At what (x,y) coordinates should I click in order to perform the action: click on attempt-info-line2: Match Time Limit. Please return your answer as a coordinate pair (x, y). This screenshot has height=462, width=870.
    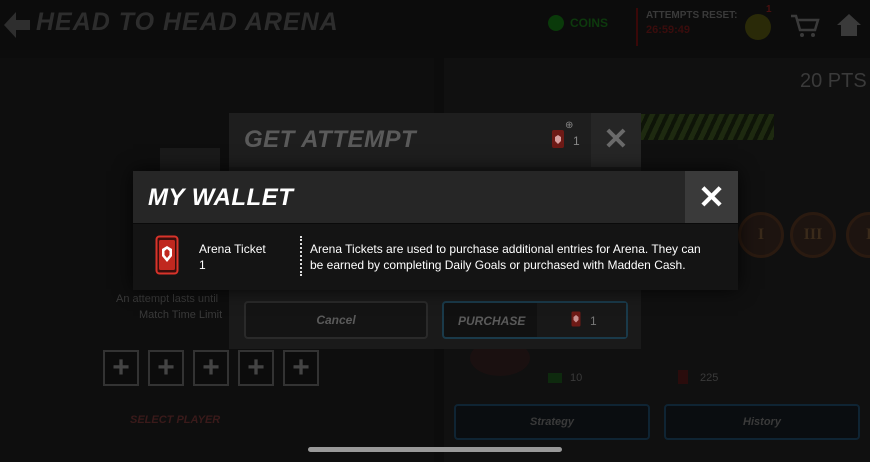
    Looking at the image, I should click on (181, 315).